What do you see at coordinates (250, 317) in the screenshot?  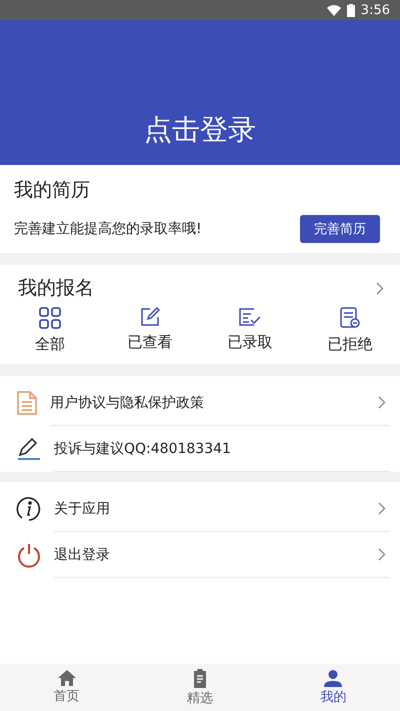 I see `checklist-icon` at bounding box center [250, 317].